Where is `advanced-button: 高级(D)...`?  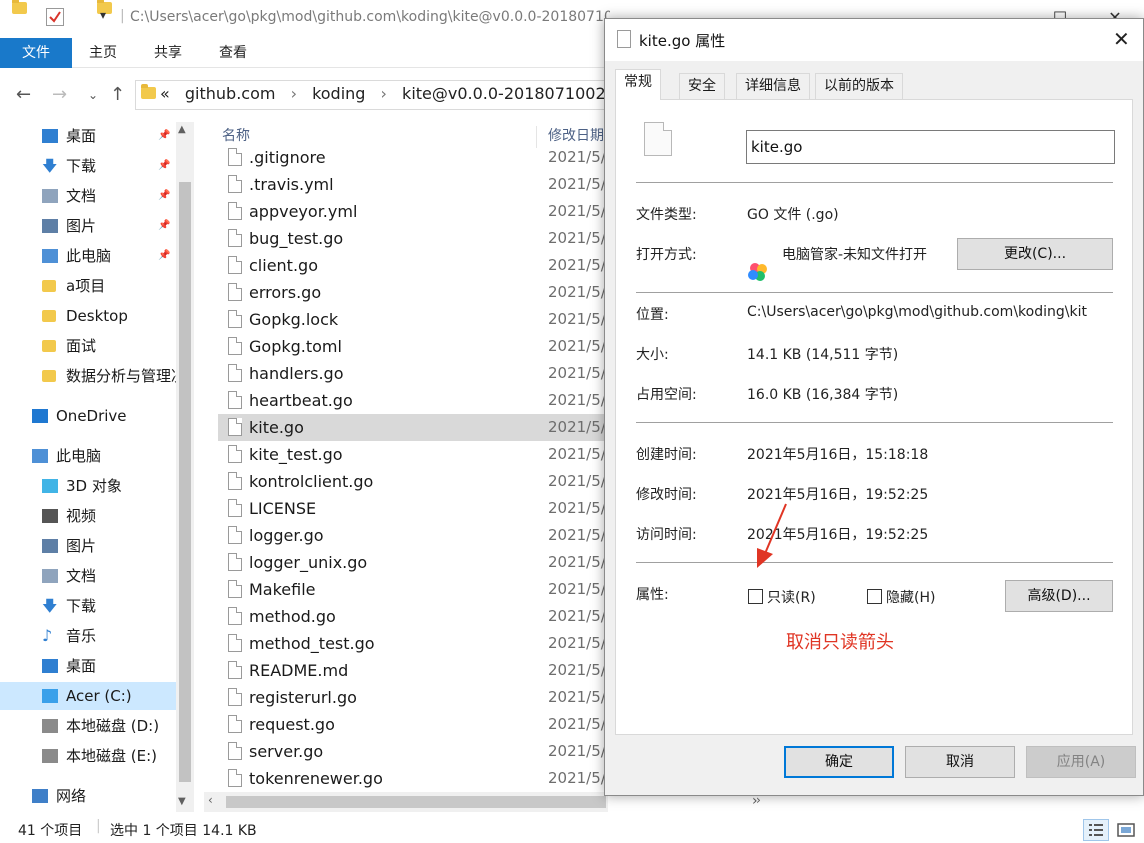 advanced-button: 高级(D)... is located at coordinates (1059, 596).